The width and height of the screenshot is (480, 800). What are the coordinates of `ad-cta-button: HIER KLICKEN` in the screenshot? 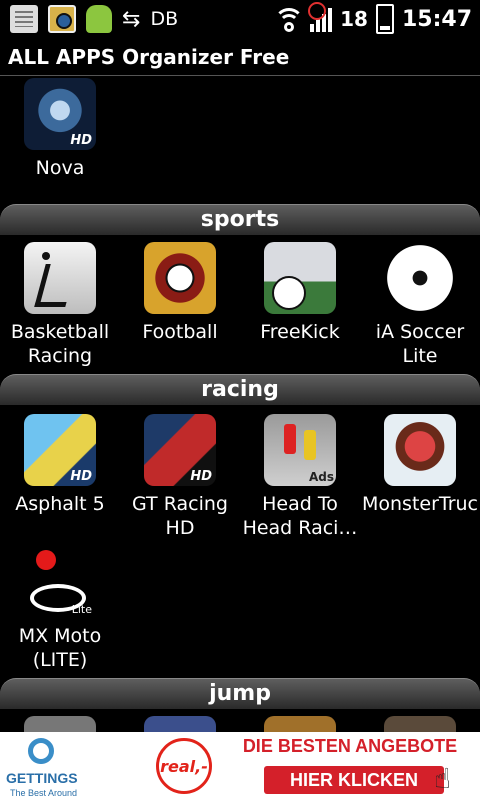 It's located at (354, 780).